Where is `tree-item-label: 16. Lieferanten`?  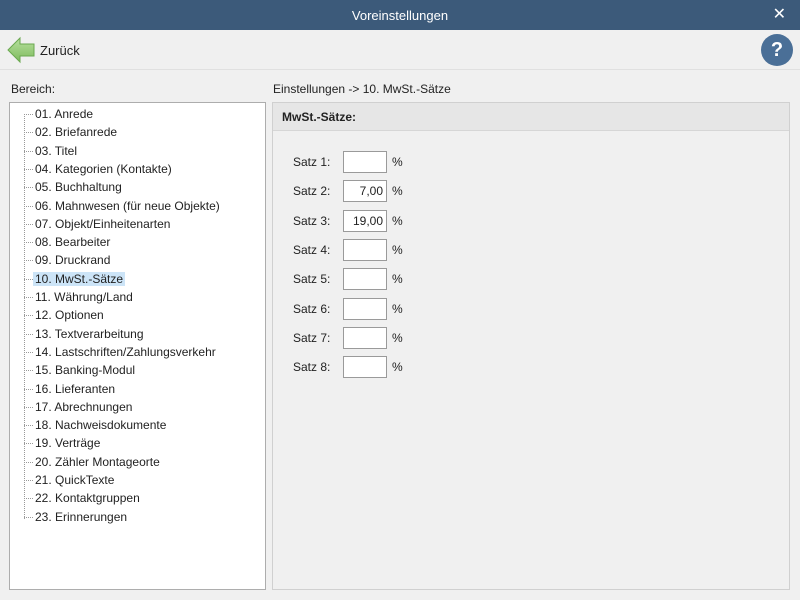
tree-item-label: 16. Lieferanten is located at coordinates (75, 388).